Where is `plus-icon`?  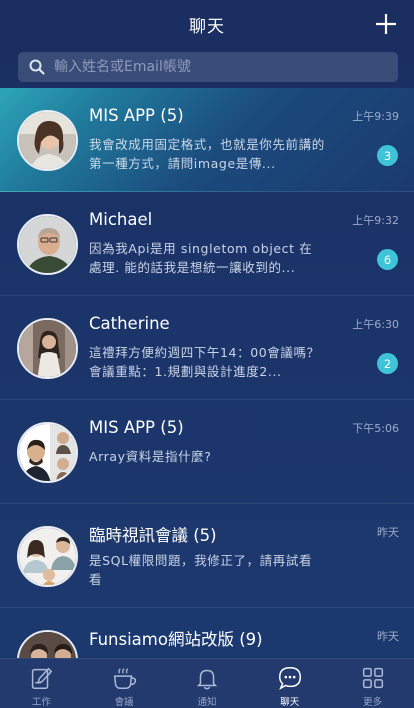
plus-icon is located at coordinates (386, 24).